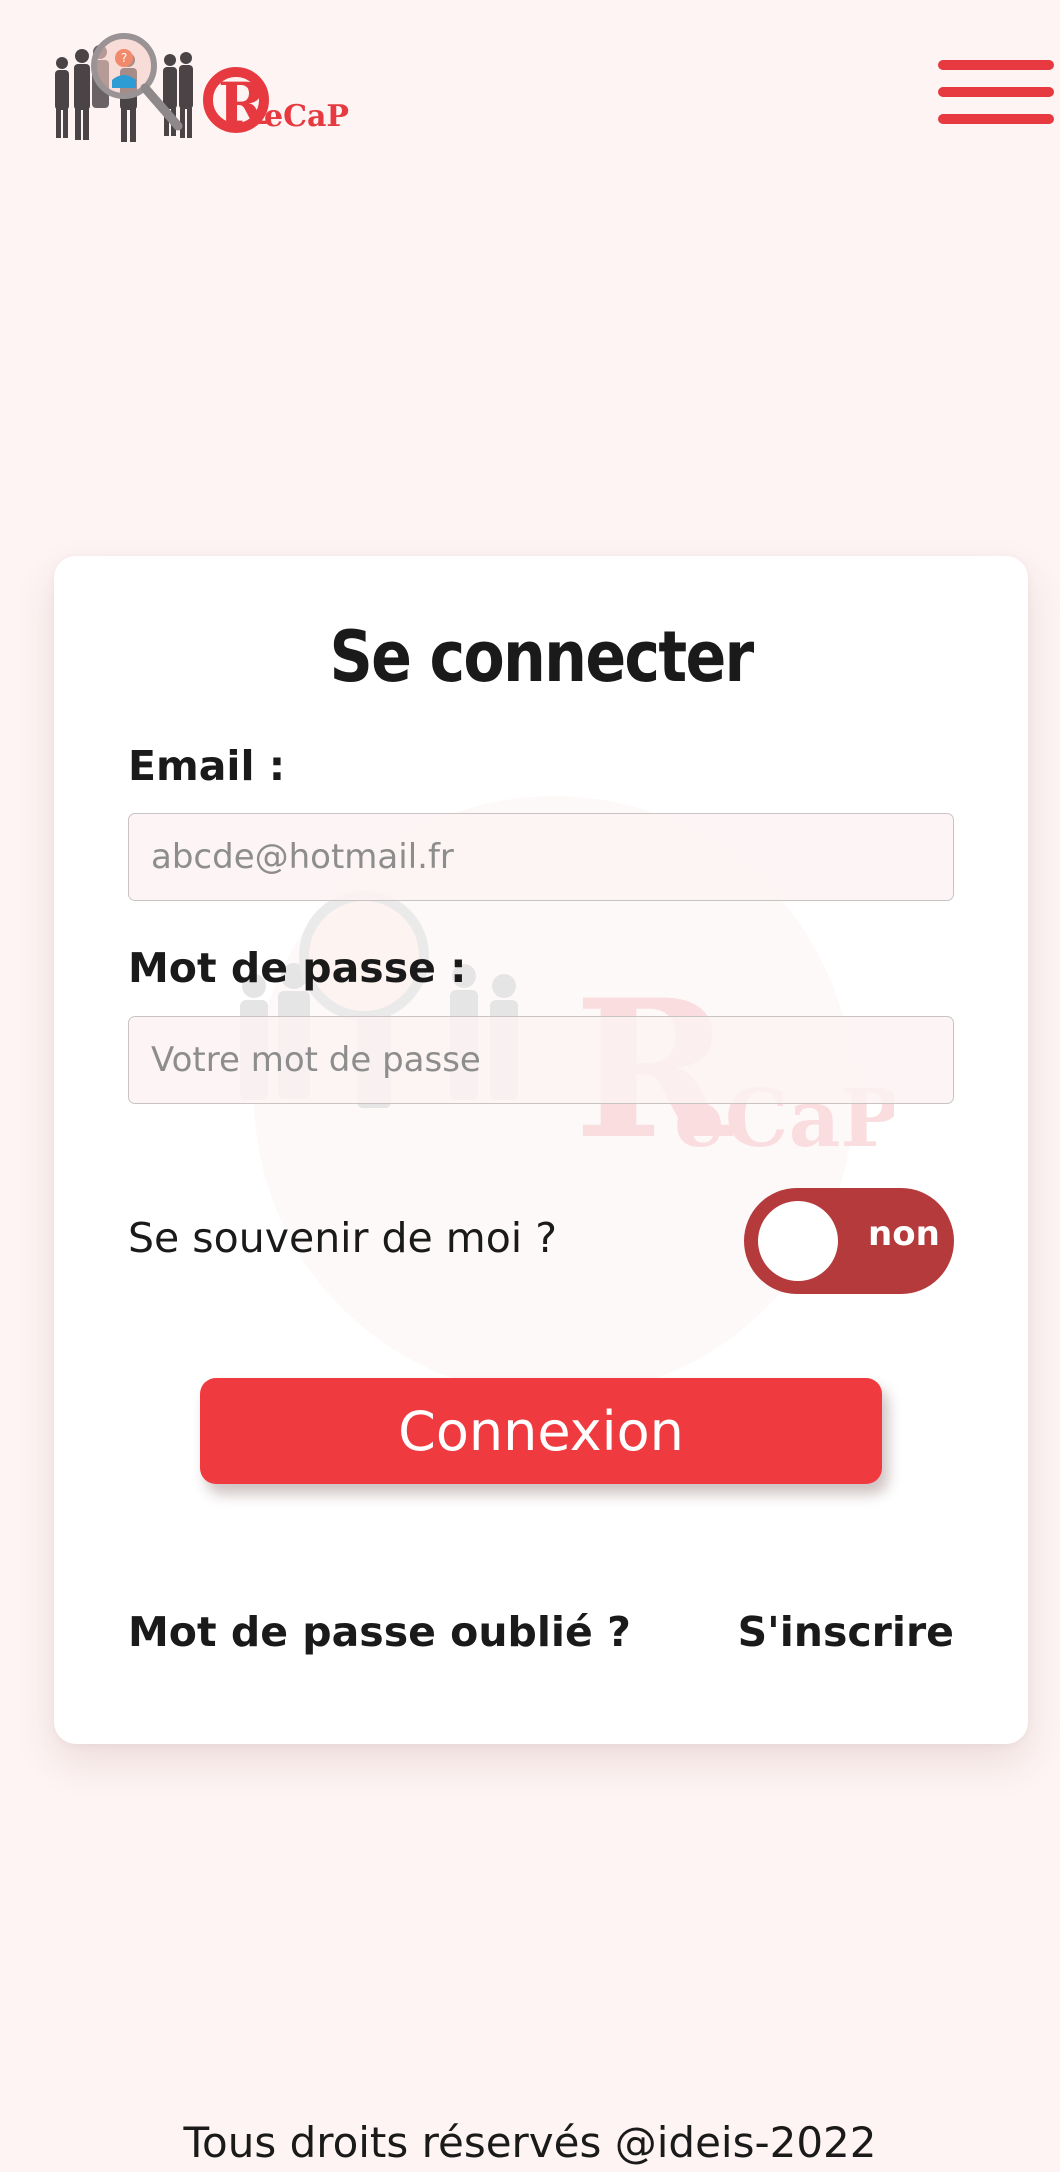 This screenshot has height=2172, width=1060. I want to click on recap-r-mark: R eCaP, so click(276, 102).